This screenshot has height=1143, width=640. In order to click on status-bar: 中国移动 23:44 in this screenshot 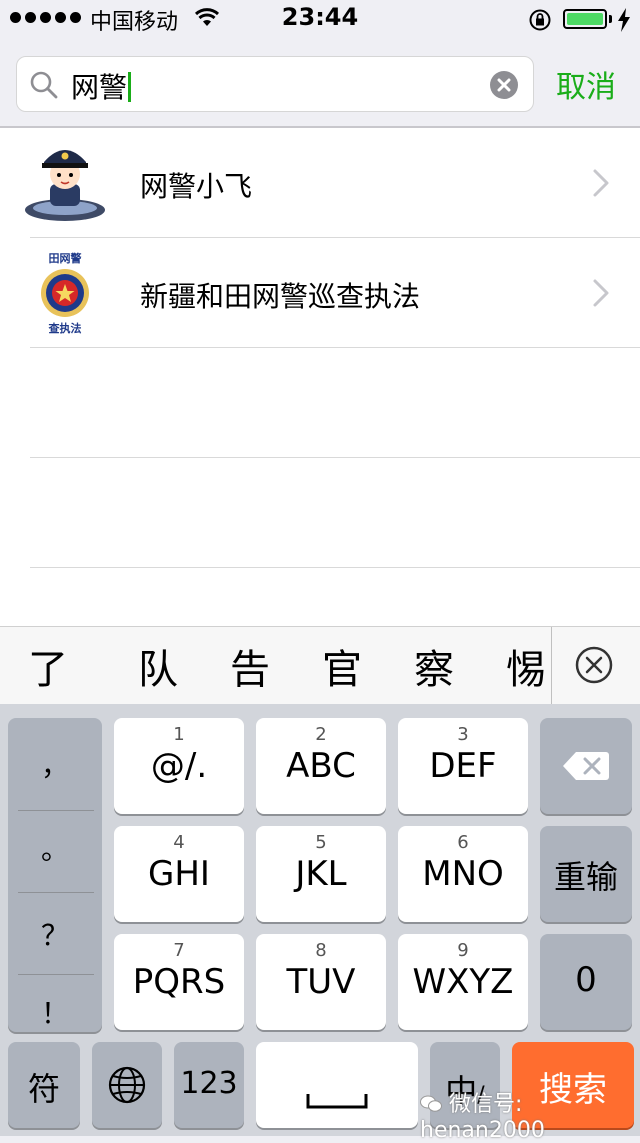, I will do `click(320, 20)`.